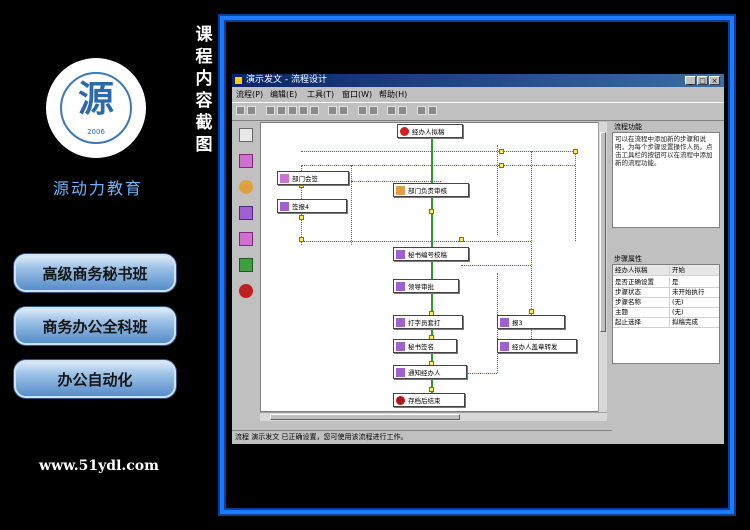  I want to click on undo-icon, so click(332, 110).